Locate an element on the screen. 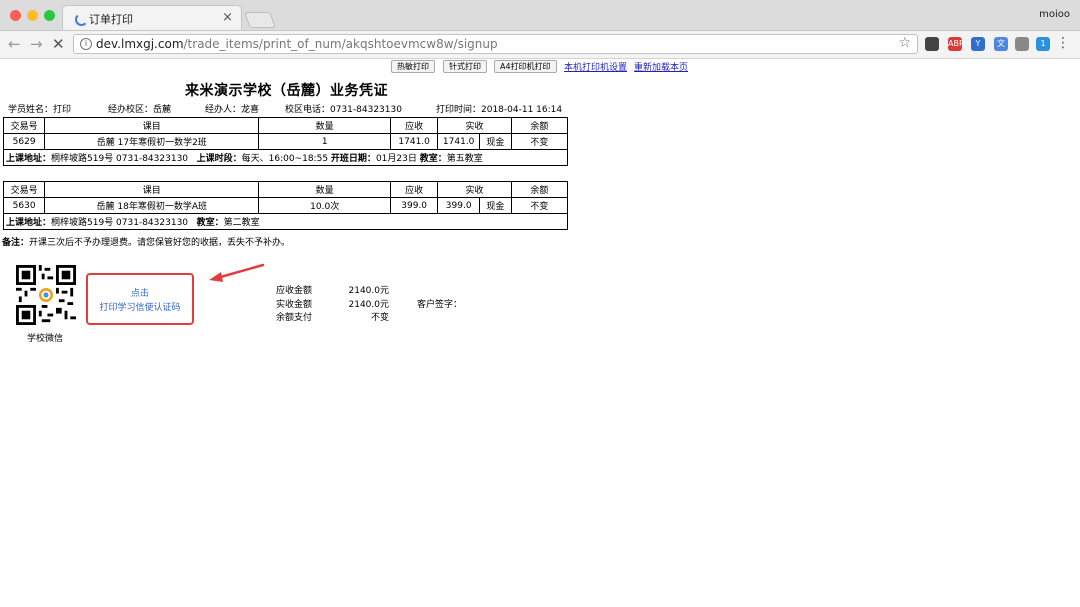 Image resolution: width=1080 pixels, height=607 pixels. start-label: 开班日期： is located at coordinates (353, 159).